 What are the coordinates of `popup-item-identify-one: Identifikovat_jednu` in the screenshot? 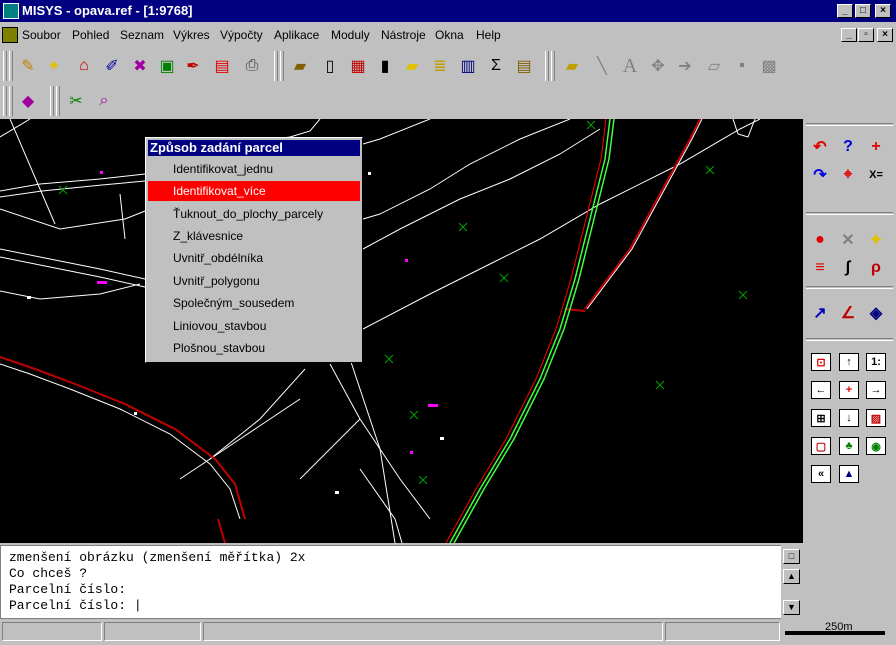 It's located at (254, 169).